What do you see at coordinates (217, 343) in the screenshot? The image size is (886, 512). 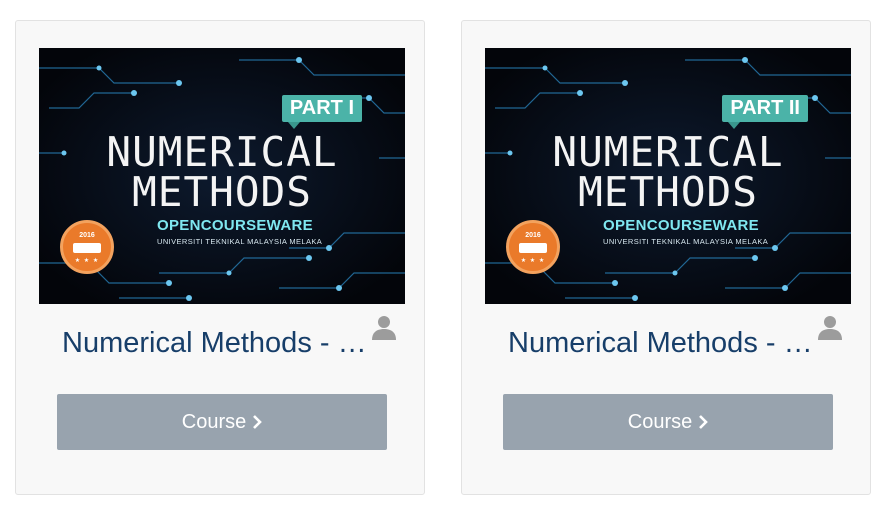 I see `course-title: Numerical Methods - Part I` at bounding box center [217, 343].